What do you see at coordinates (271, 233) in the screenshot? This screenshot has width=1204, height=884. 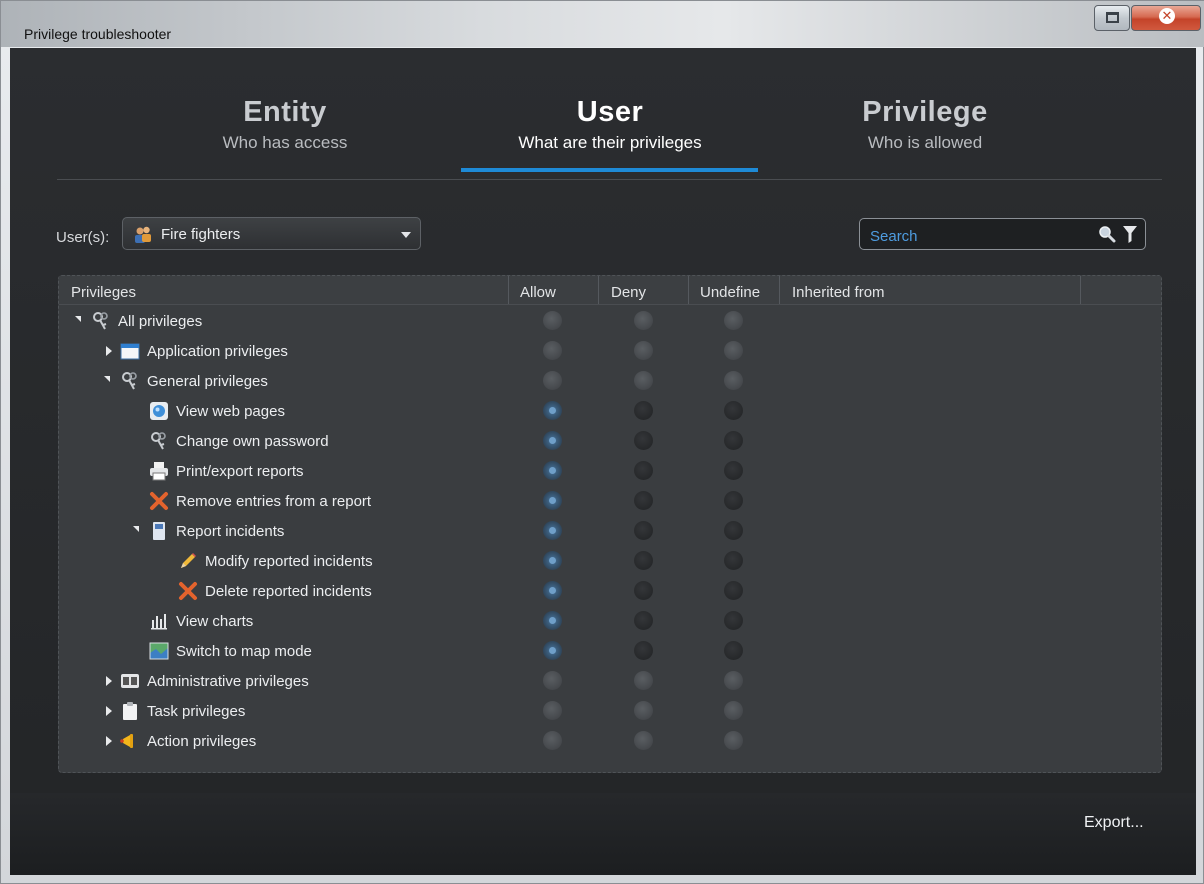 I see `users-dropdown: Fire fighters` at bounding box center [271, 233].